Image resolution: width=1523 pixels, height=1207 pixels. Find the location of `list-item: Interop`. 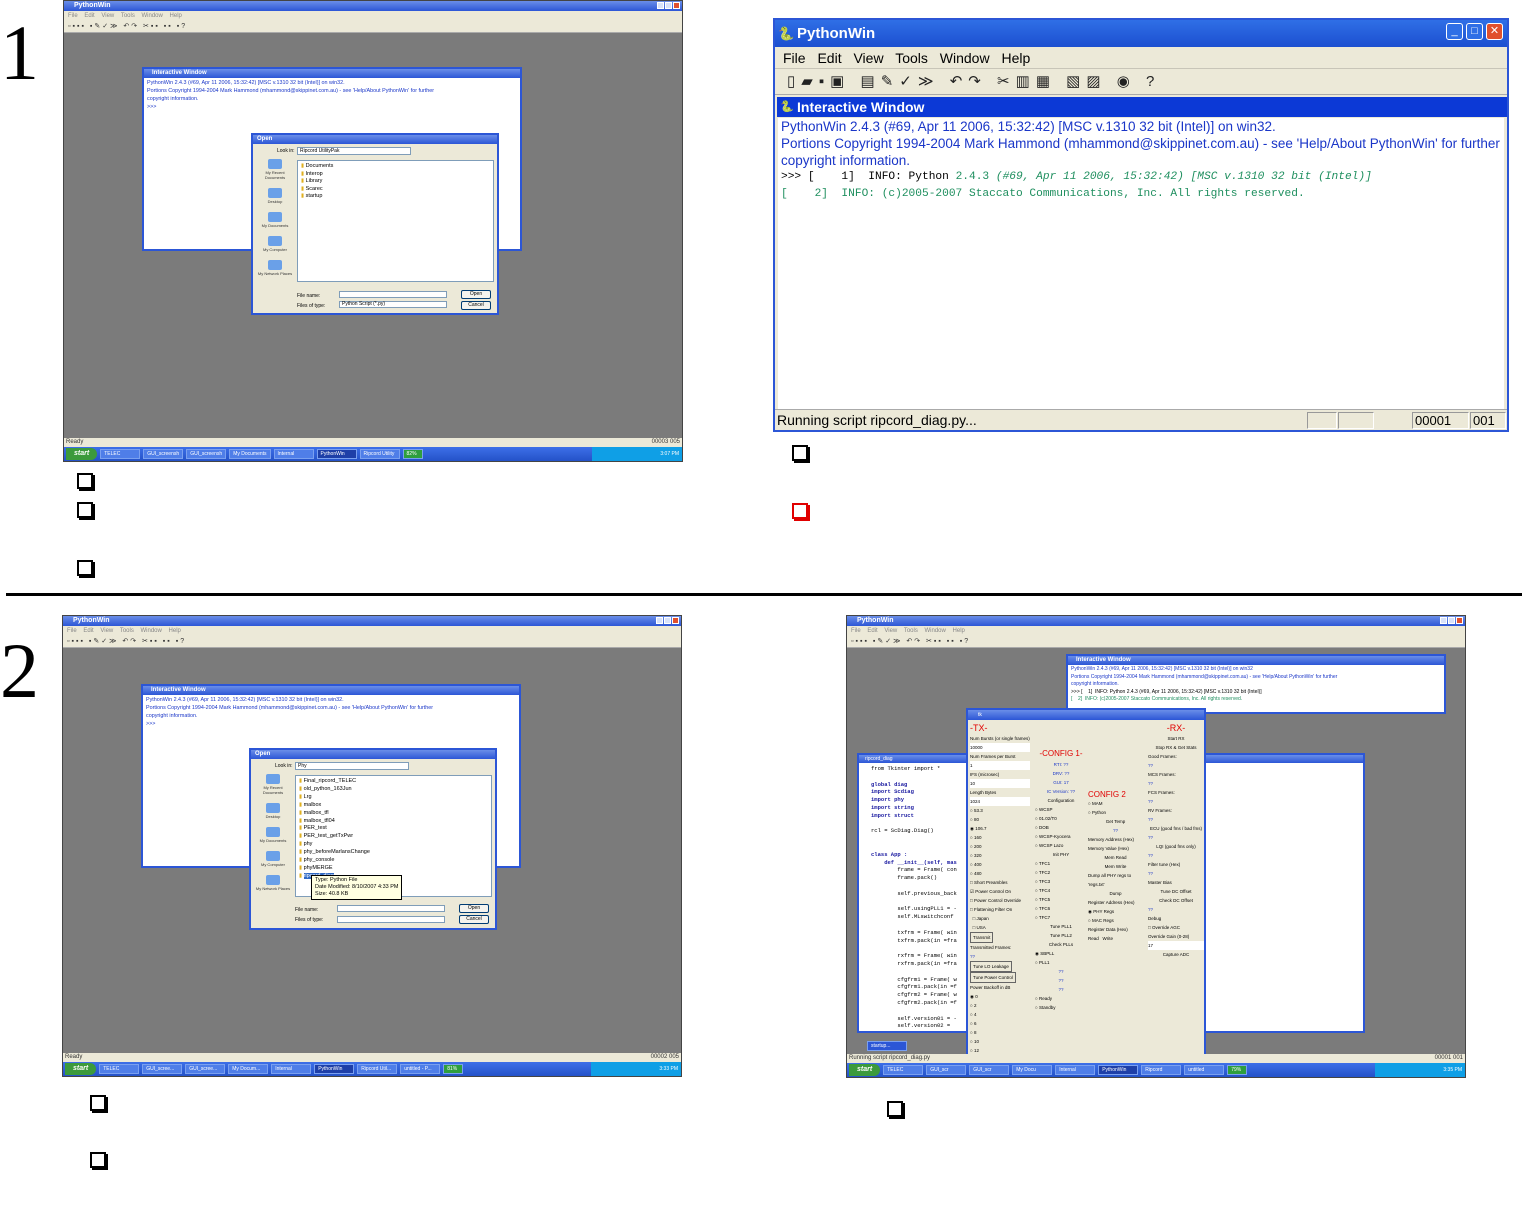

list-item: Interop is located at coordinates (395, 175).